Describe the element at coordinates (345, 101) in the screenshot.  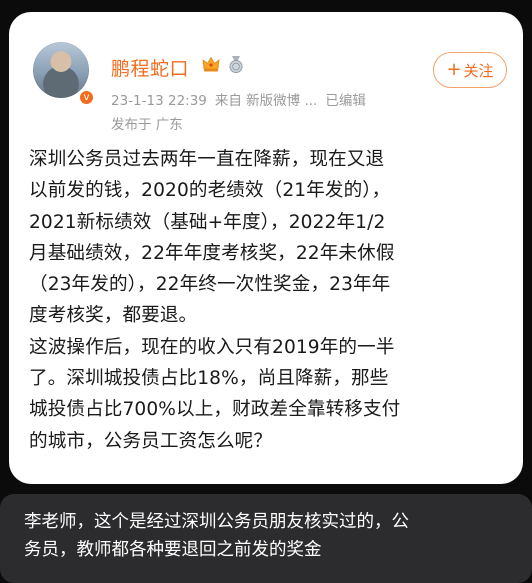
I see `edited-label: 已编辑` at that location.